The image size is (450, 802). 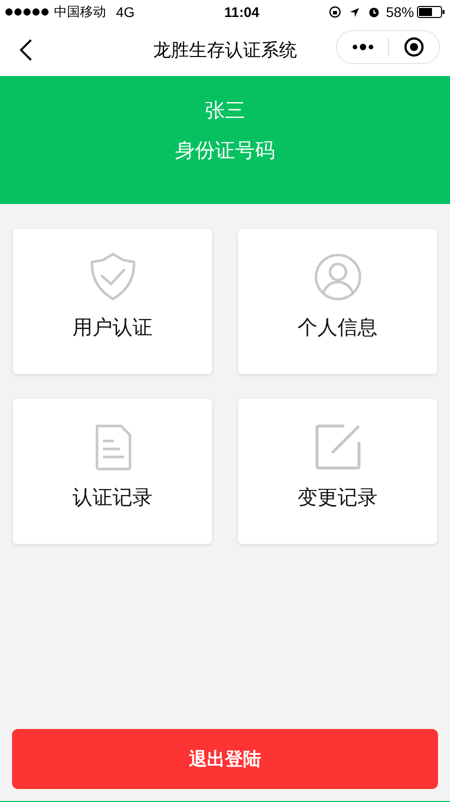 What do you see at coordinates (363, 47) in the screenshot?
I see `more-icon` at bounding box center [363, 47].